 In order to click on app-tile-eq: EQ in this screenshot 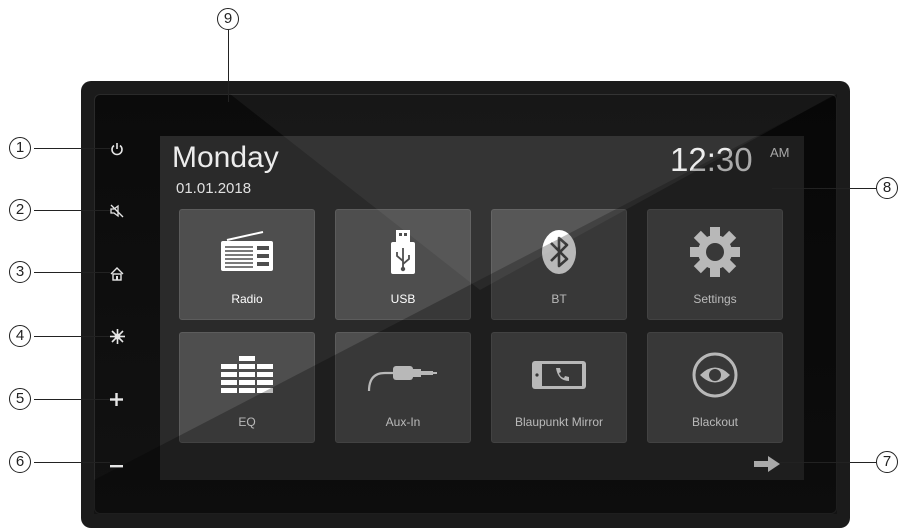, I will do `click(247, 387)`.